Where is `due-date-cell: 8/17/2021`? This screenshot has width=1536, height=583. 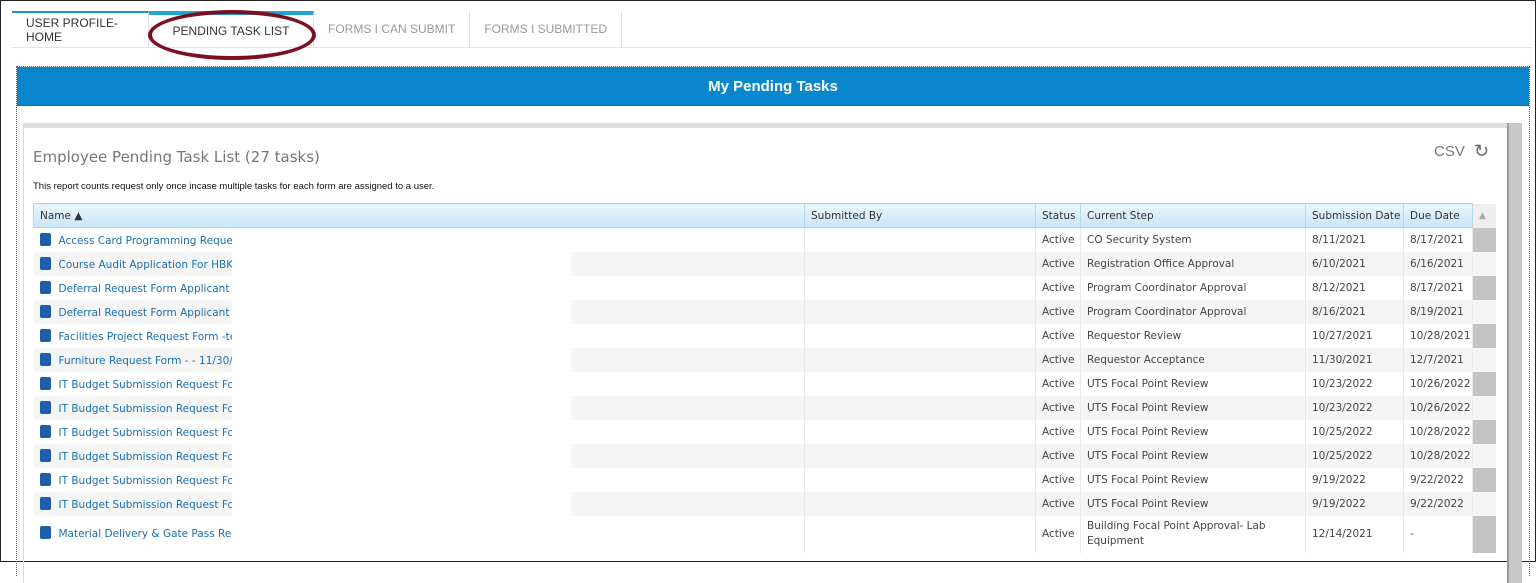
due-date-cell: 8/17/2021 is located at coordinates (1438, 239).